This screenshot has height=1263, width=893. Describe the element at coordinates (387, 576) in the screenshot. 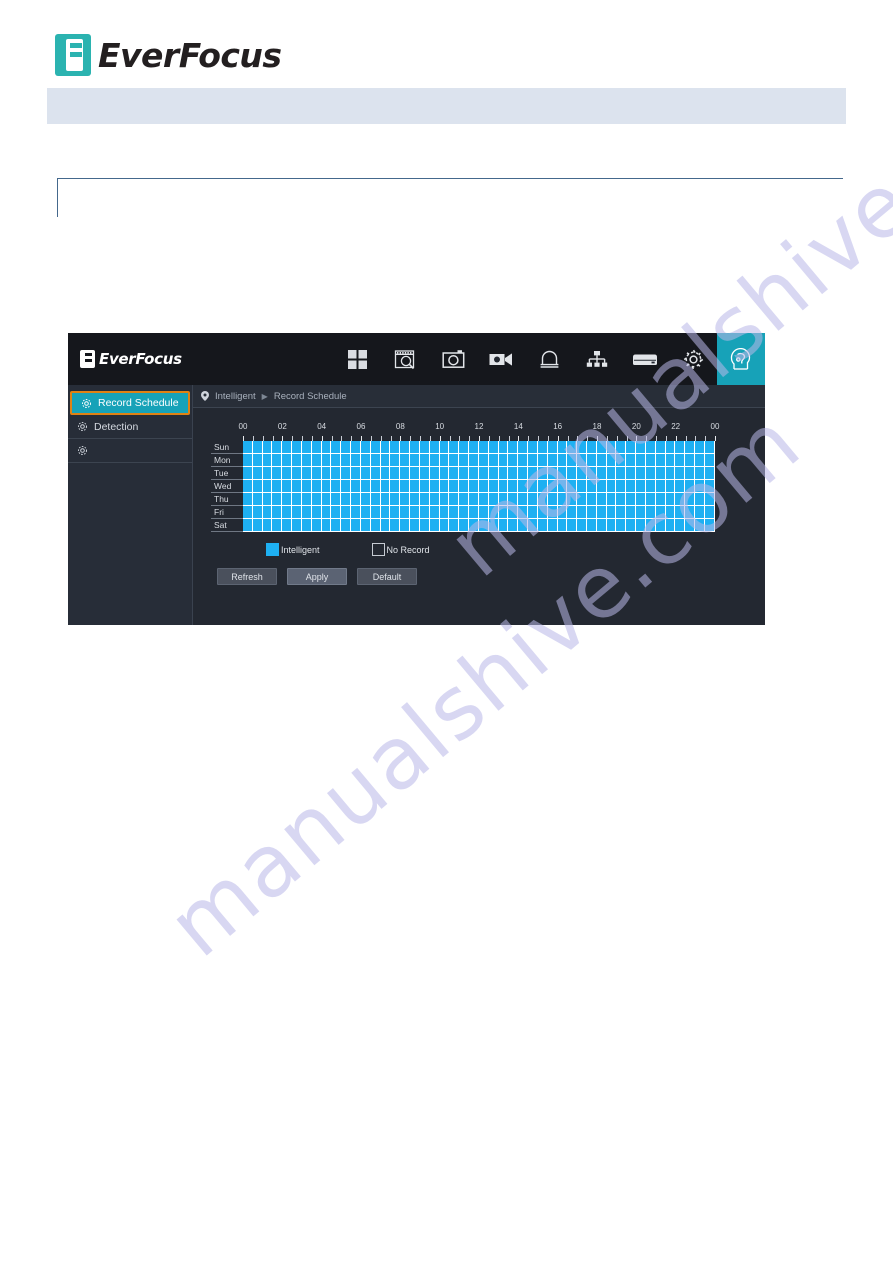

I see `default-button: Default` at that location.